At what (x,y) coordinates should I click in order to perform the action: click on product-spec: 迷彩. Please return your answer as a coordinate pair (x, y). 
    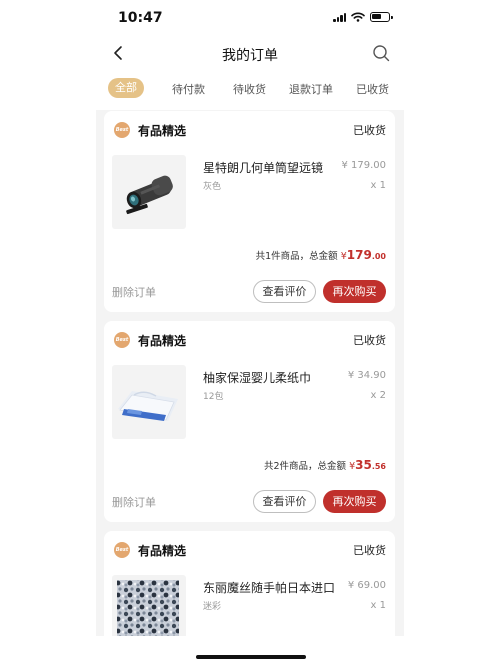
    Looking at the image, I should click on (212, 607).